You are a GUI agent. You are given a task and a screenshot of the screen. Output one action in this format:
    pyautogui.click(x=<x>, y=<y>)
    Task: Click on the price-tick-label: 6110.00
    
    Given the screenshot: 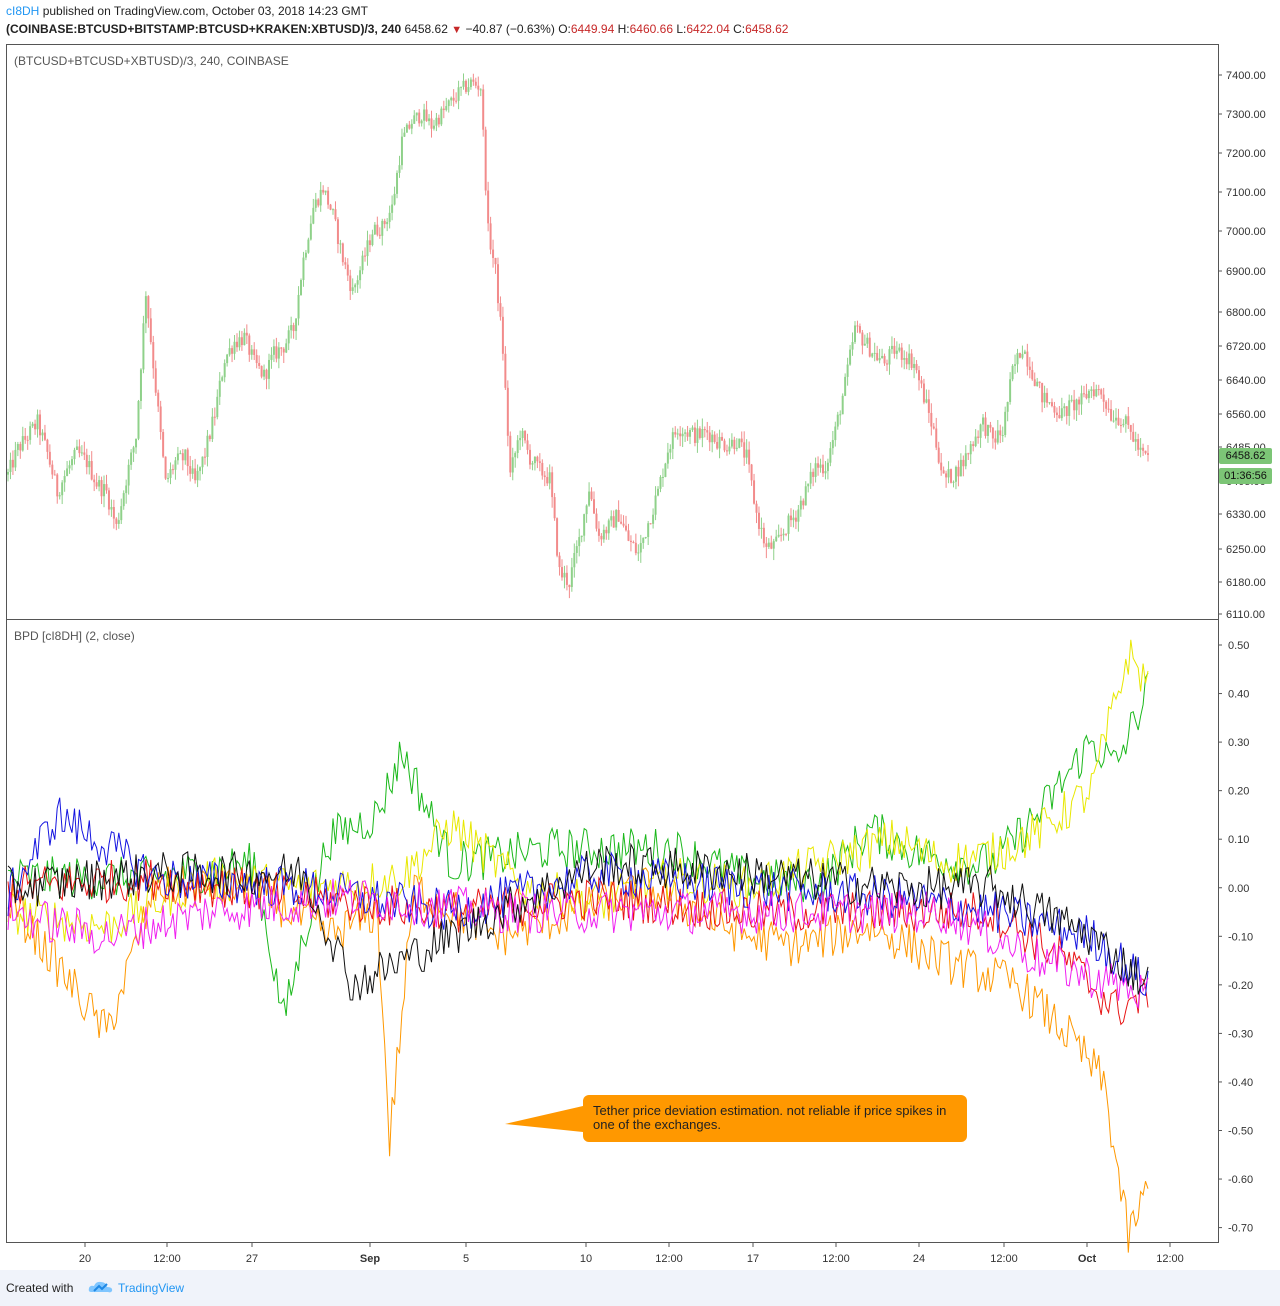 What is the action you would take?
    pyautogui.click(x=1245, y=615)
    